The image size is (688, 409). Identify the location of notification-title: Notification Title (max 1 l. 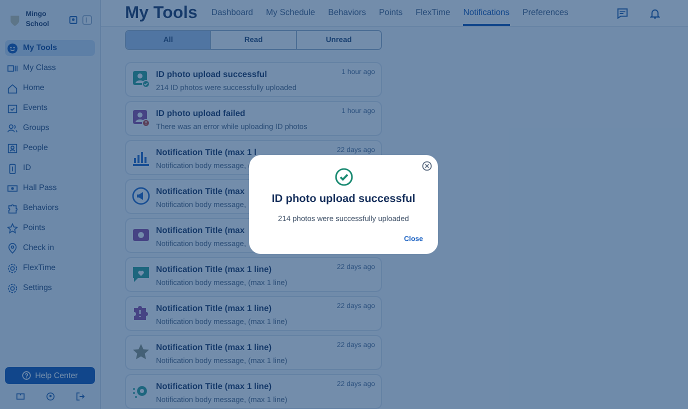
(206, 152).